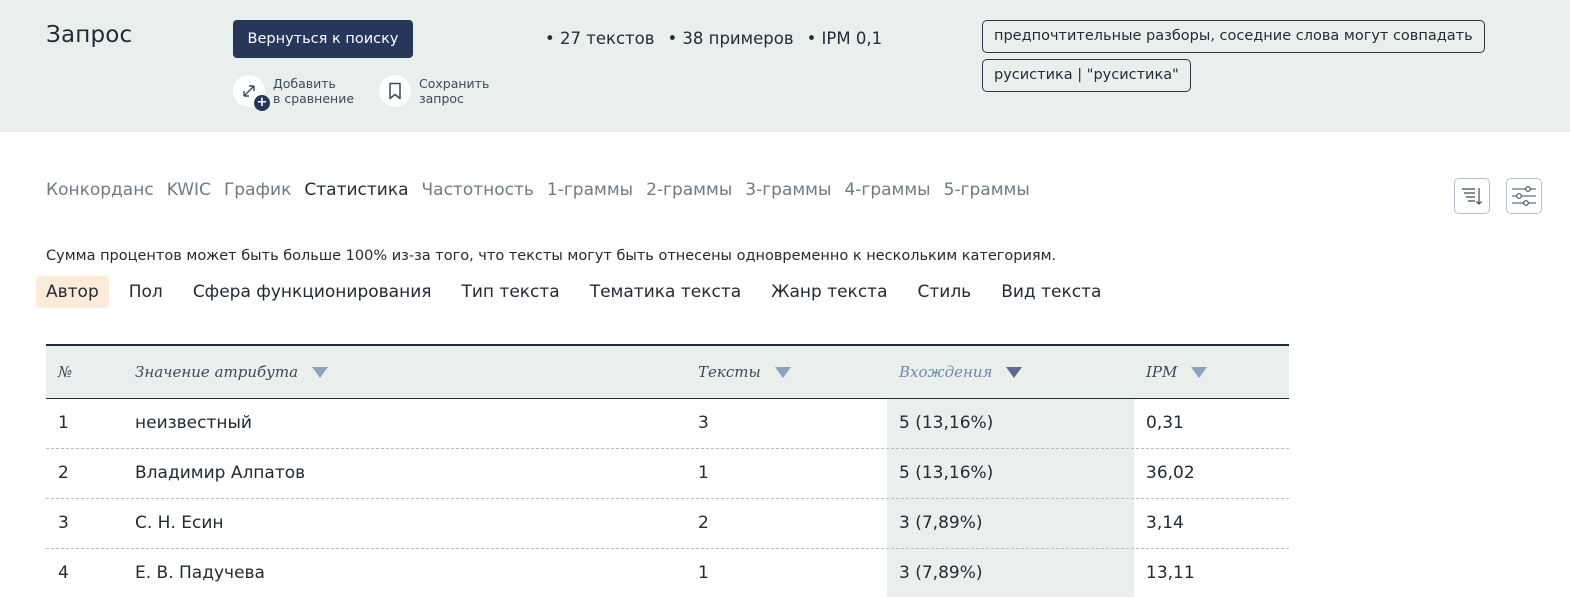 The image size is (1570, 598). What do you see at coordinates (689, 190) in the screenshot?
I see `tab-2-grams: 2-граммы` at bounding box center [689, 190].